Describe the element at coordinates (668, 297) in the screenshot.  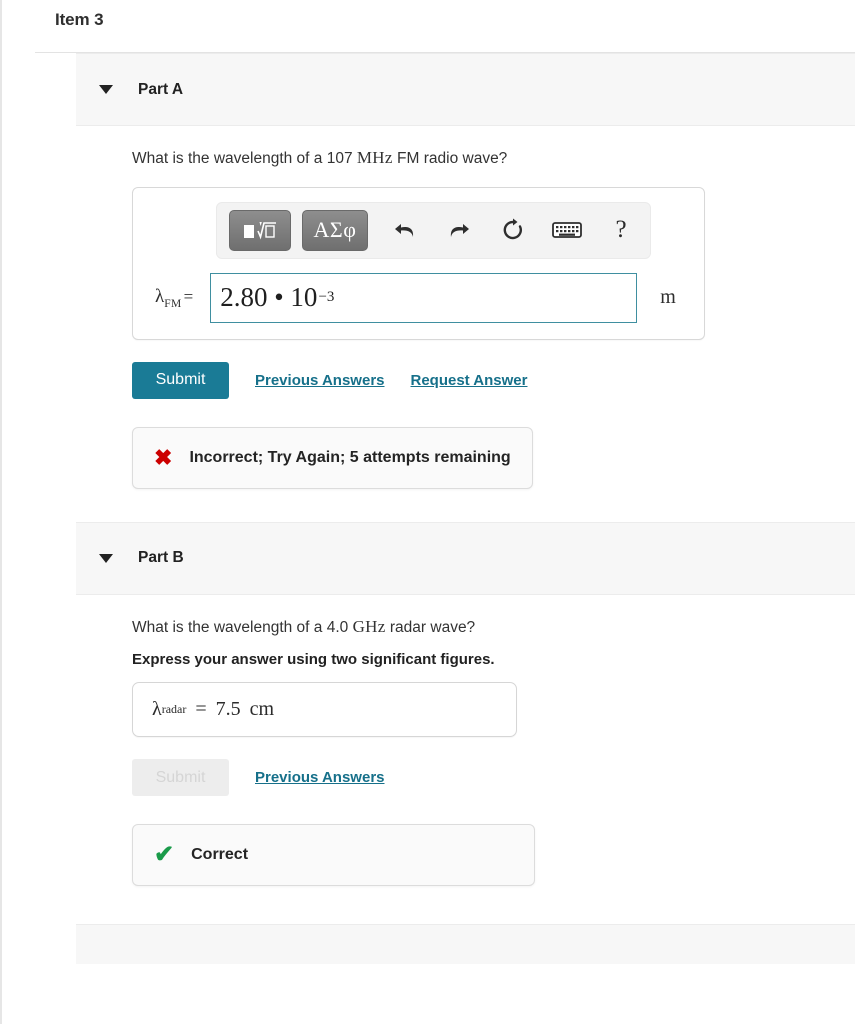
I see `answer-unit: m` at that location.